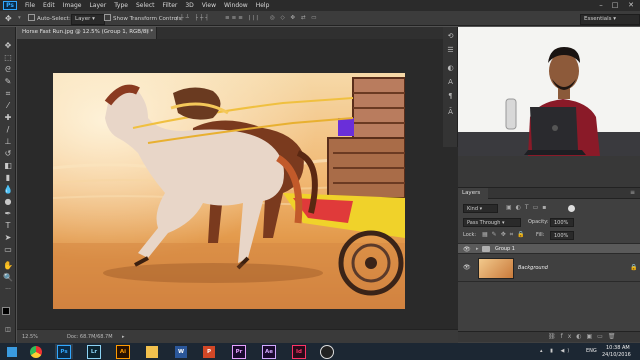 This screenshot has width=640, height=360. What do you see at coordinates (450, 96) in the screenshot?
I see `paragraph-panel-icon: ¶` at bounding box center [450, 96].